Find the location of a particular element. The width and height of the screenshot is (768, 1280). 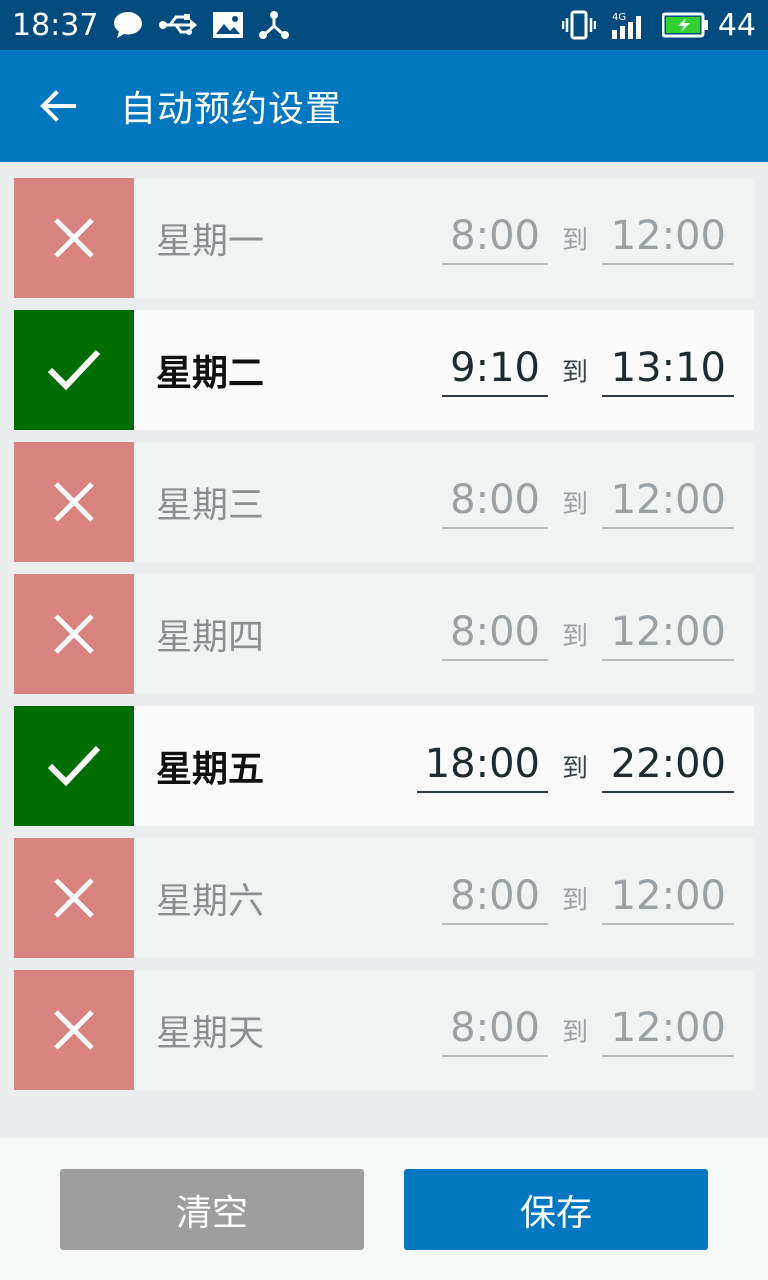

page-title: 自动预约设置 is located at coordinates (231, 109).